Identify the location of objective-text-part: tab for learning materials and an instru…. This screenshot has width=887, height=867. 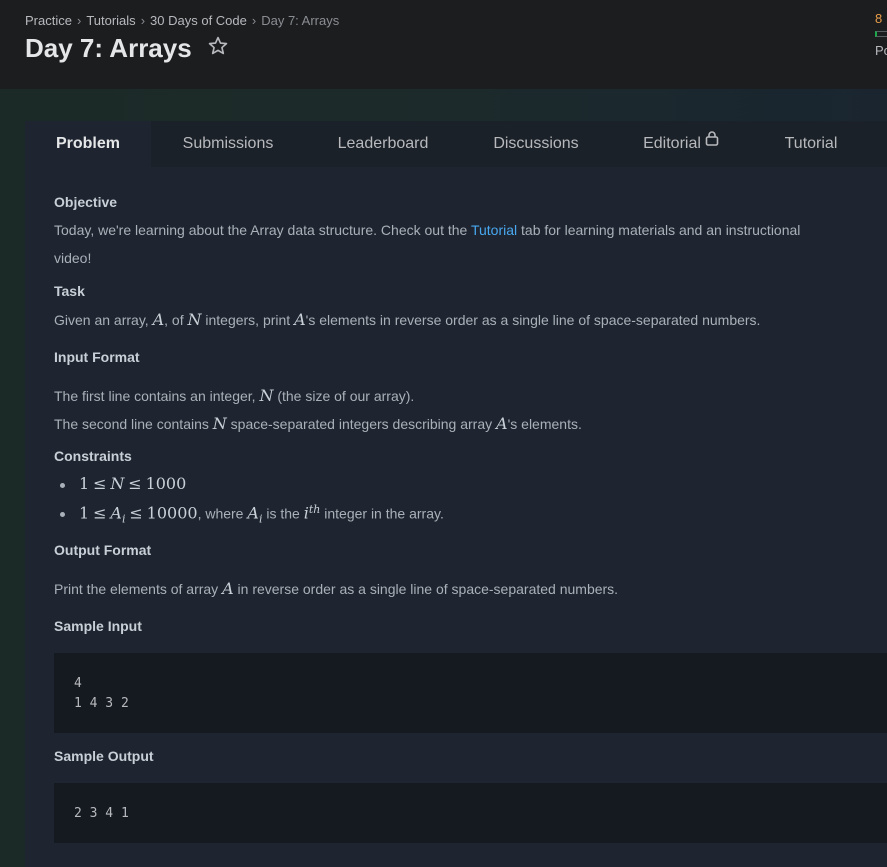
(659, 230).